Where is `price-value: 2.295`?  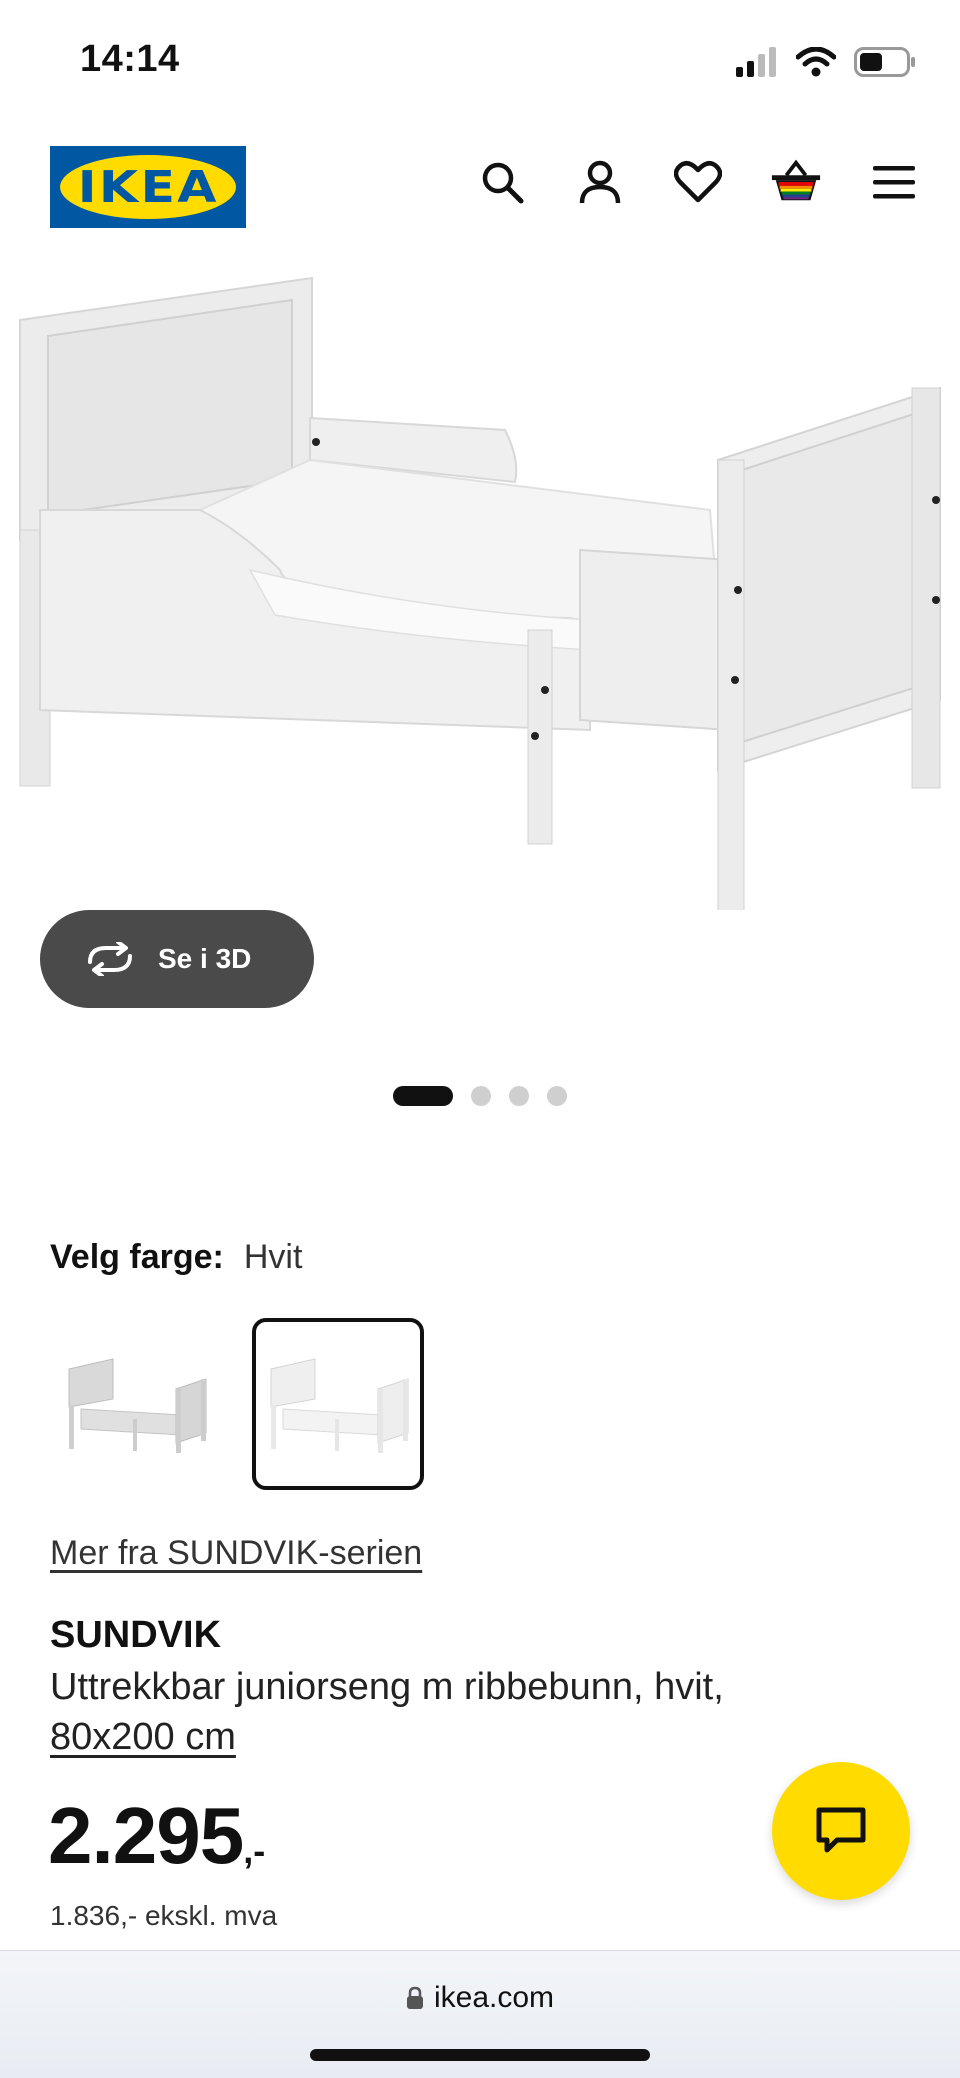 price-value: 2.295 is located at coordinates (146, 1835).